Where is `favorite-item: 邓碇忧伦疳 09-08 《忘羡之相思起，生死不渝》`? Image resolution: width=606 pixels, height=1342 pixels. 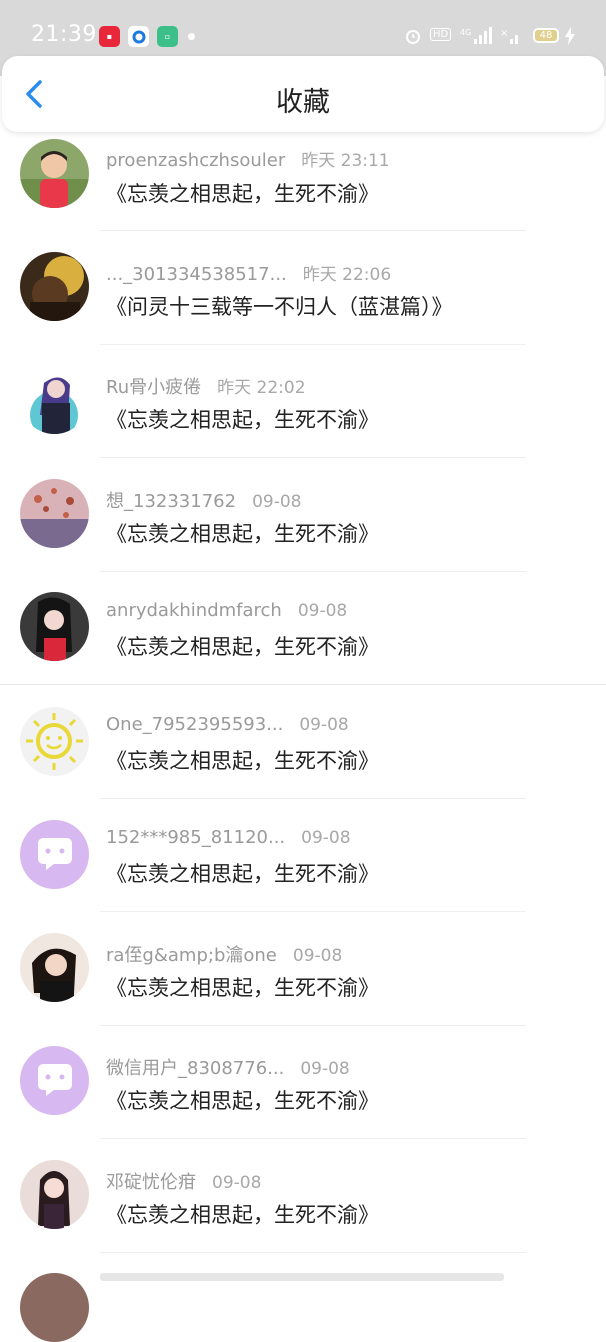
favorite-item: 邓碇忧伦疳 09-08 《忘羡之相思起，生死不渝》 is located at coordinates (303, 1199).